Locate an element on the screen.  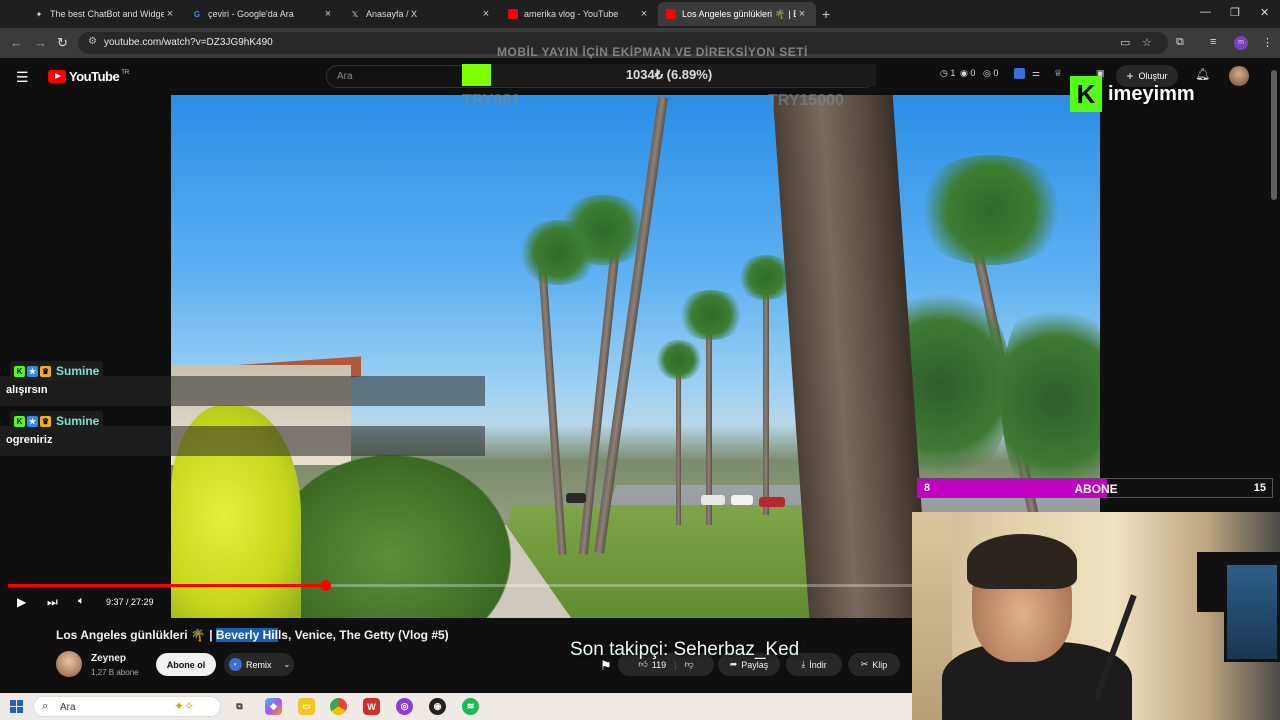
channel-avatar is located at coordinates (69, 664).